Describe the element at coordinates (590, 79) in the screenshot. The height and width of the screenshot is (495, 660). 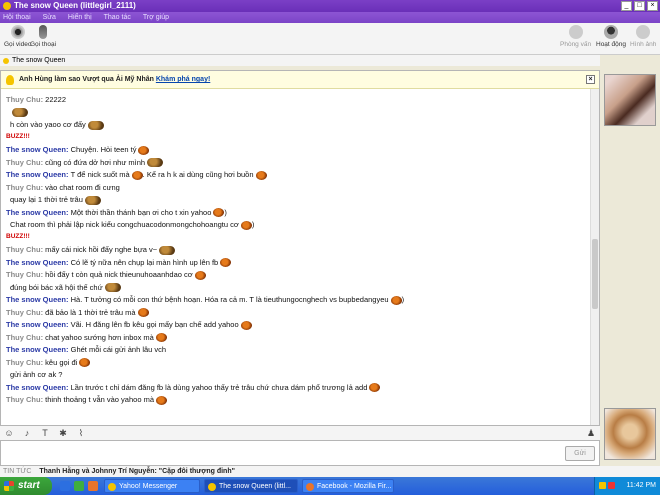
I see `close-notice-icon: ×` at that location.